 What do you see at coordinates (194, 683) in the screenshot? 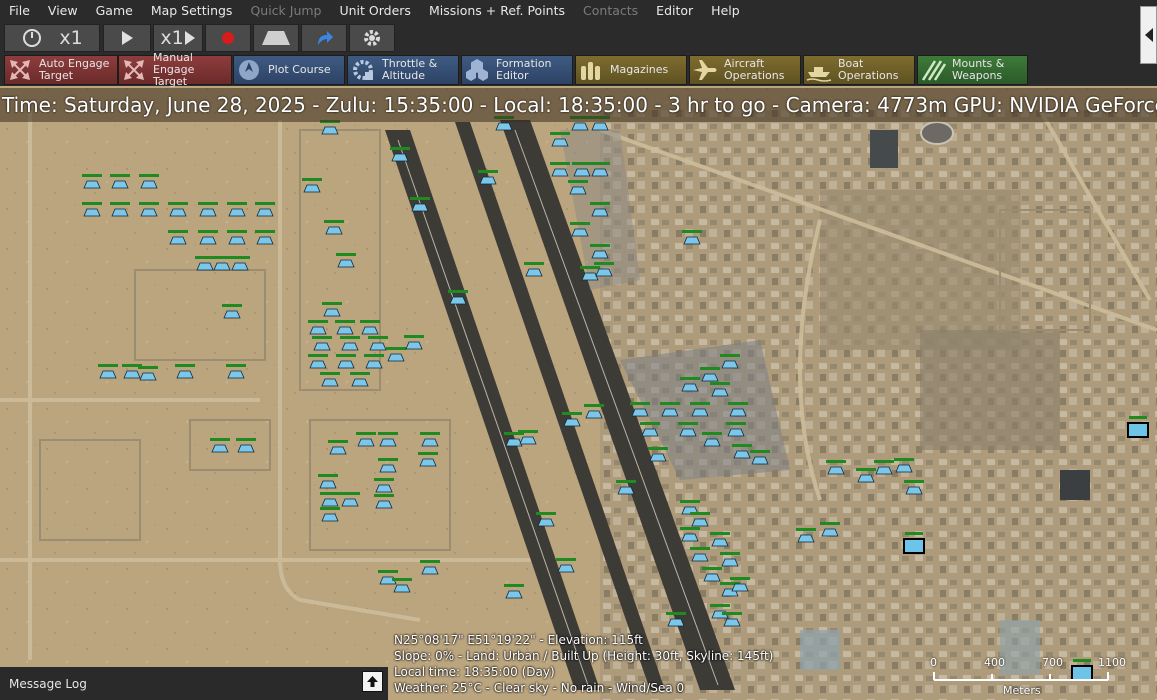
I see `message-log-bar: Message Log` at bounding box center [194, 683].